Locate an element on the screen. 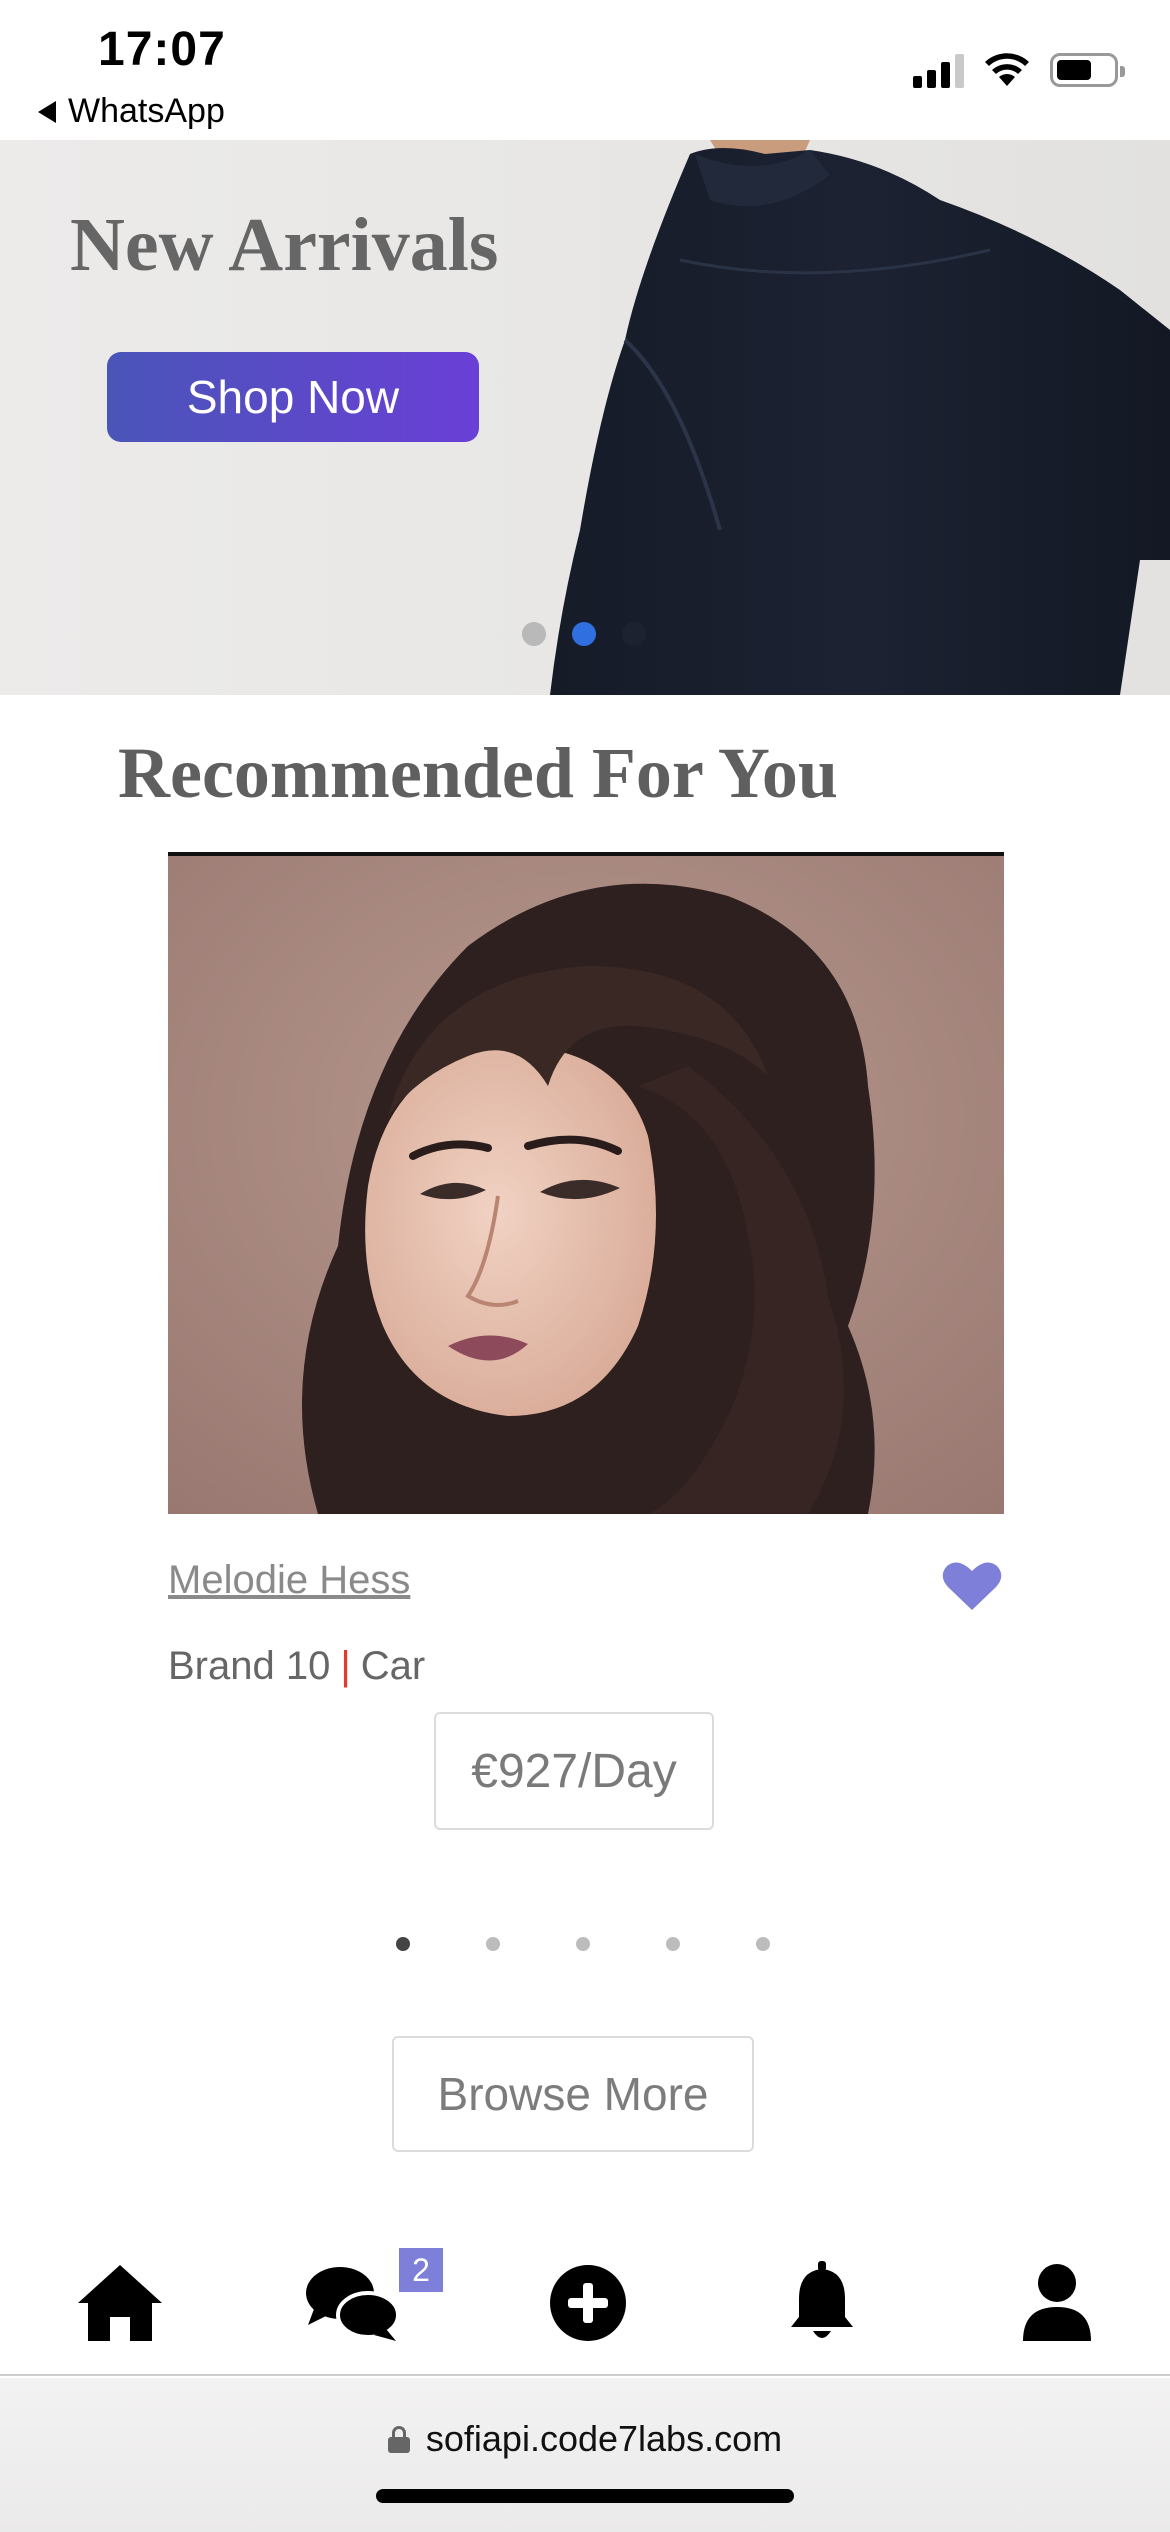  back-app-label: WhatsApp is located at coordinates (146, 111).